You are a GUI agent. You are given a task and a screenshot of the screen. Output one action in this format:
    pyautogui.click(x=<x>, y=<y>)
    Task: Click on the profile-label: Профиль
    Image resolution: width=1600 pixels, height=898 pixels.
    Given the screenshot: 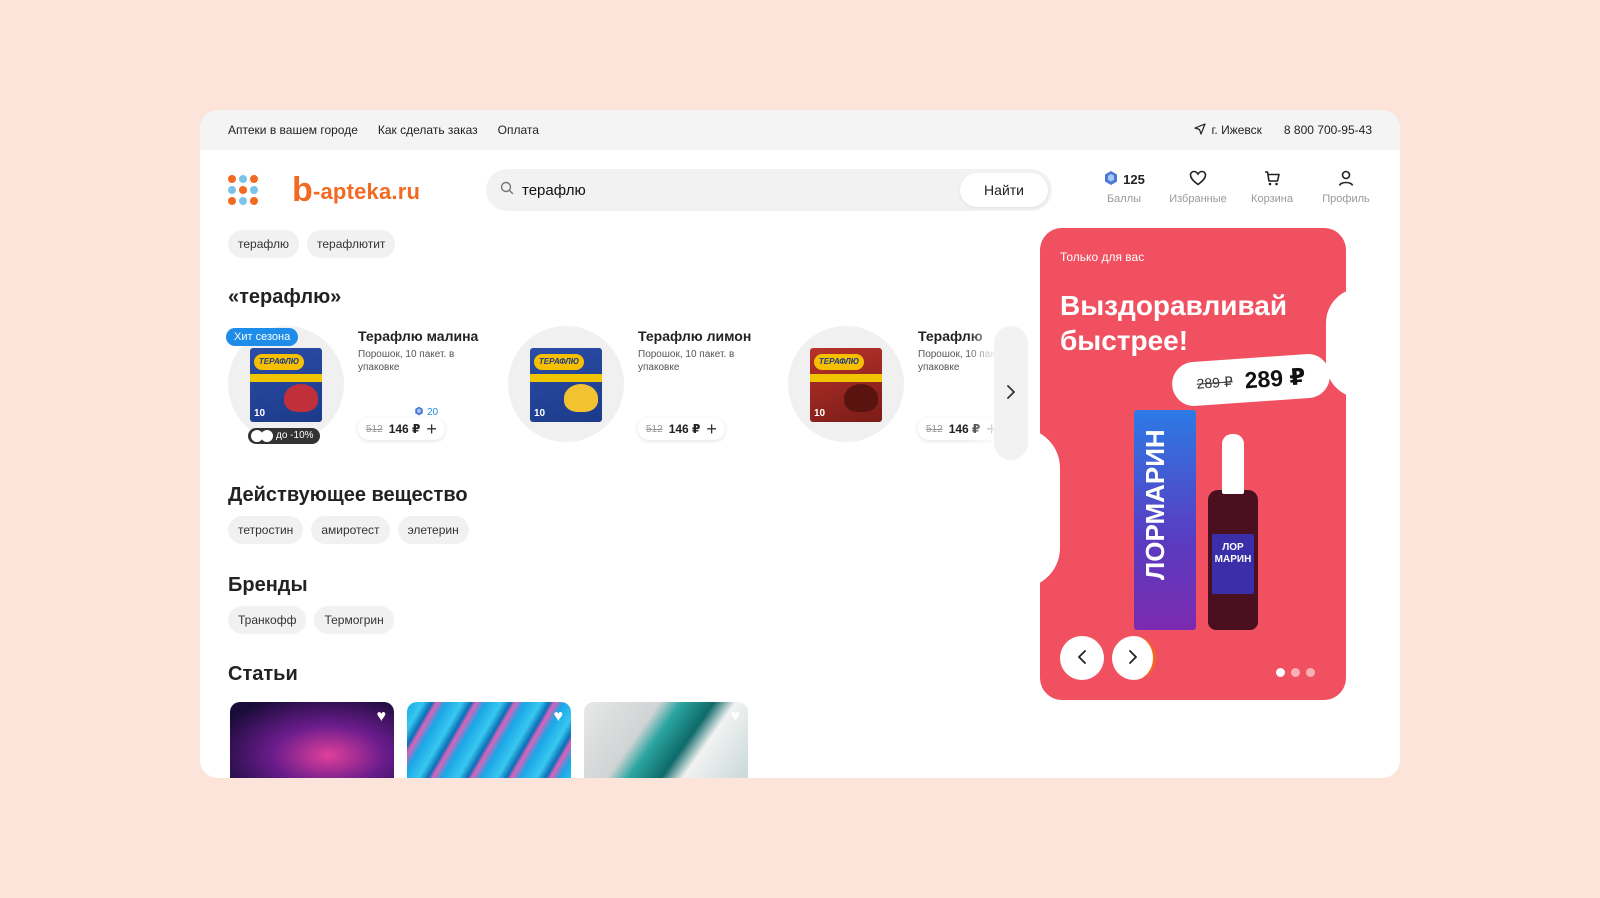 What is the action you would take?
    pyautogui.click(x=1346, y=199)
    